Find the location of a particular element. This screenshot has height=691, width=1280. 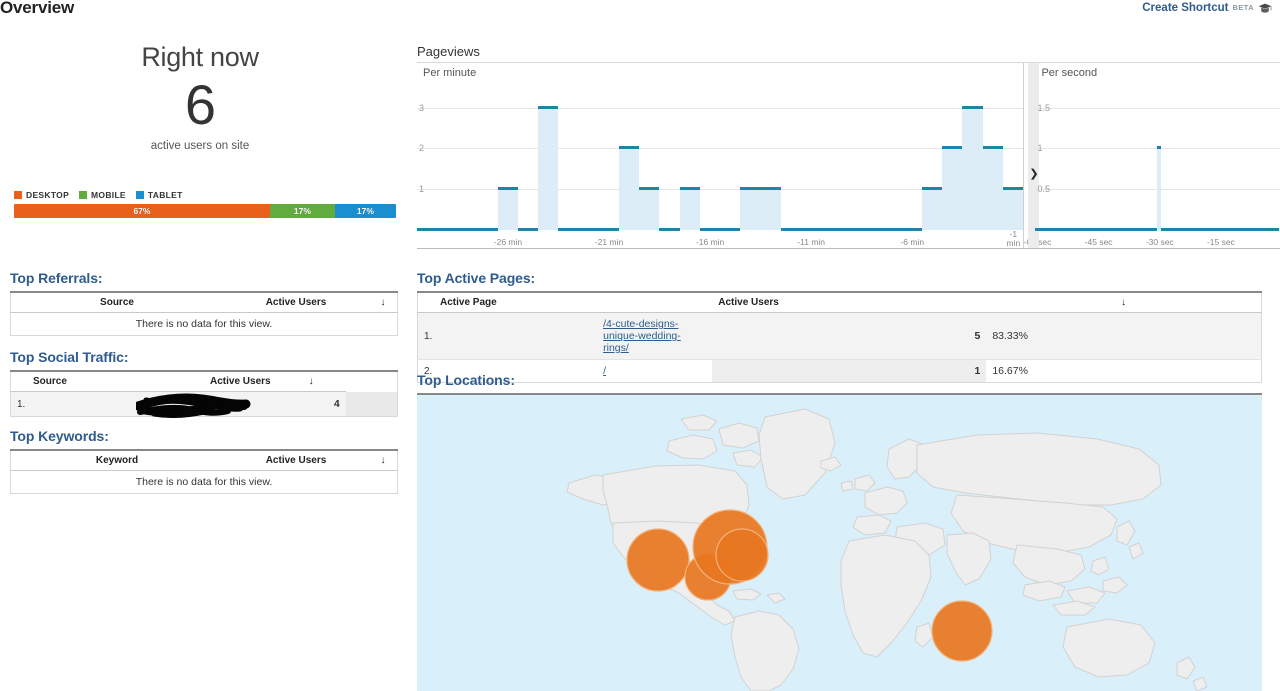

page-path-cell: /4-cute-designs-unique-wedding-rings/ is located at coordinates (655, 336).